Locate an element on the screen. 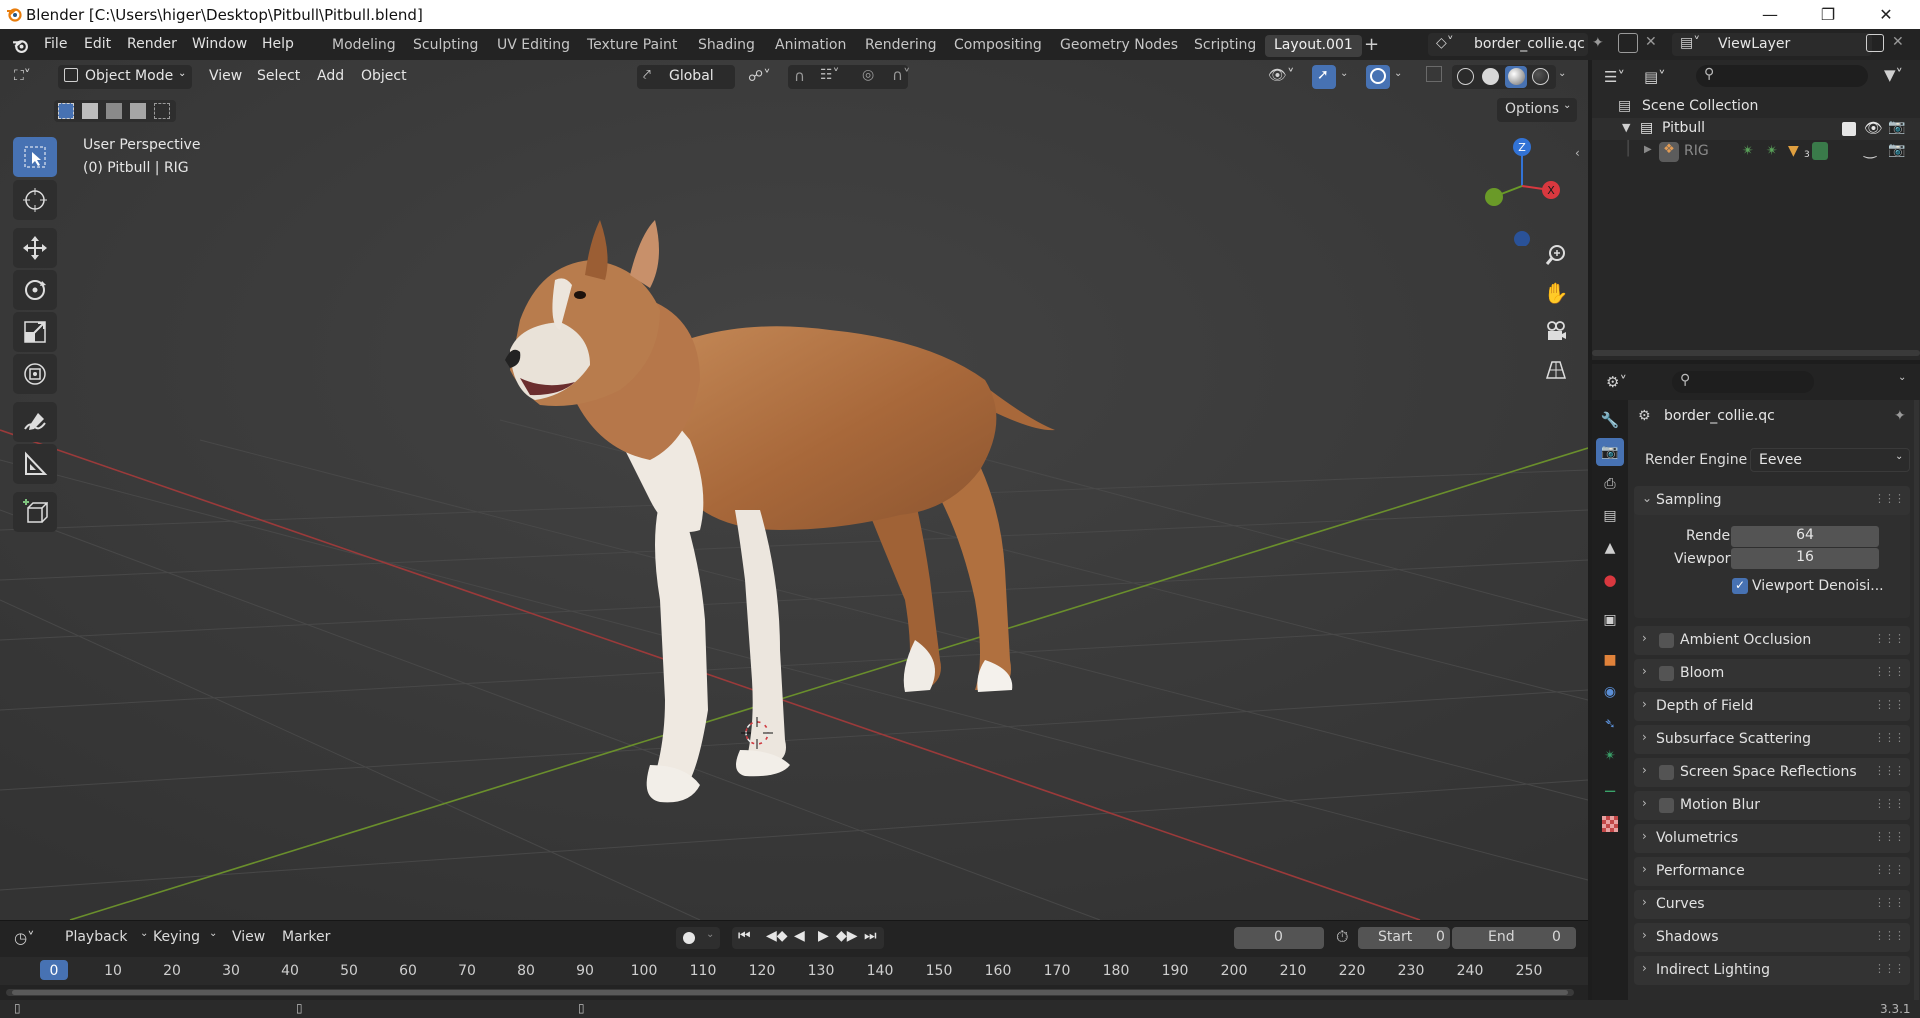 This screenshot has height=1018, width=1920. tab-shading: Shading is located at coordinates (726, 46).